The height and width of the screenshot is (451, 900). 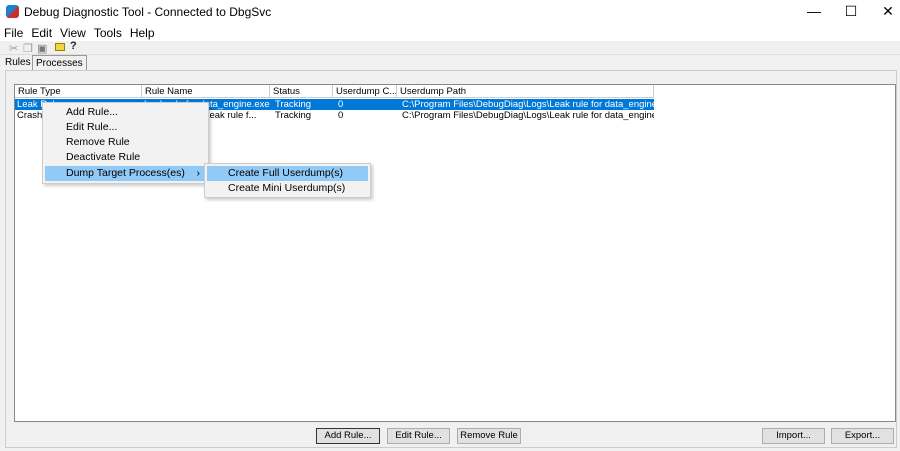 I want to click on menu-item-dump-target: Dump Target Process(es) ›, so click(x=125, y=173).